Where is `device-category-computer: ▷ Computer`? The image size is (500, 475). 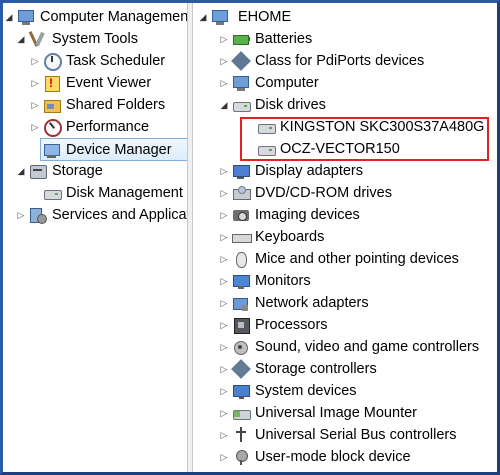
device-category-computer: ▷ Computer is located at coordinates (268, 83).